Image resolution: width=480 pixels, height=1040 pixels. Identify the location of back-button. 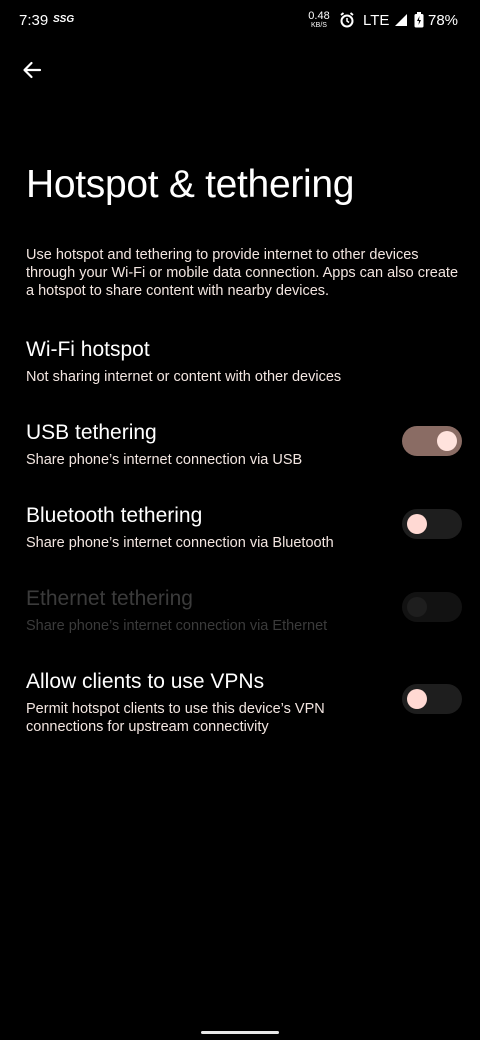
(32, 70).